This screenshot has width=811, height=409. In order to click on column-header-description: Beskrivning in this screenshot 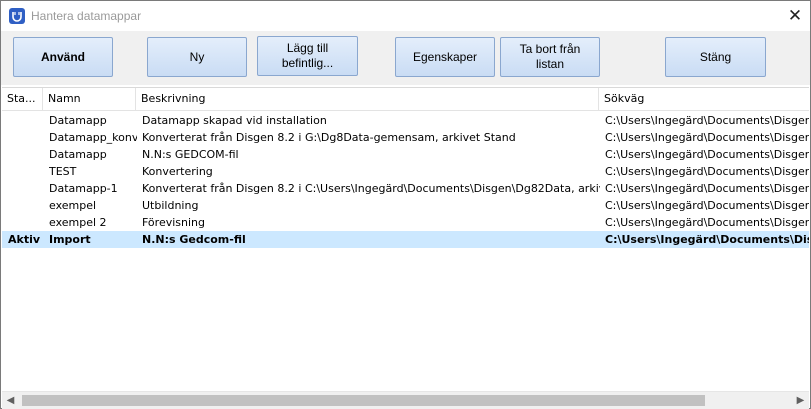, I will do `click(367, 99)`.